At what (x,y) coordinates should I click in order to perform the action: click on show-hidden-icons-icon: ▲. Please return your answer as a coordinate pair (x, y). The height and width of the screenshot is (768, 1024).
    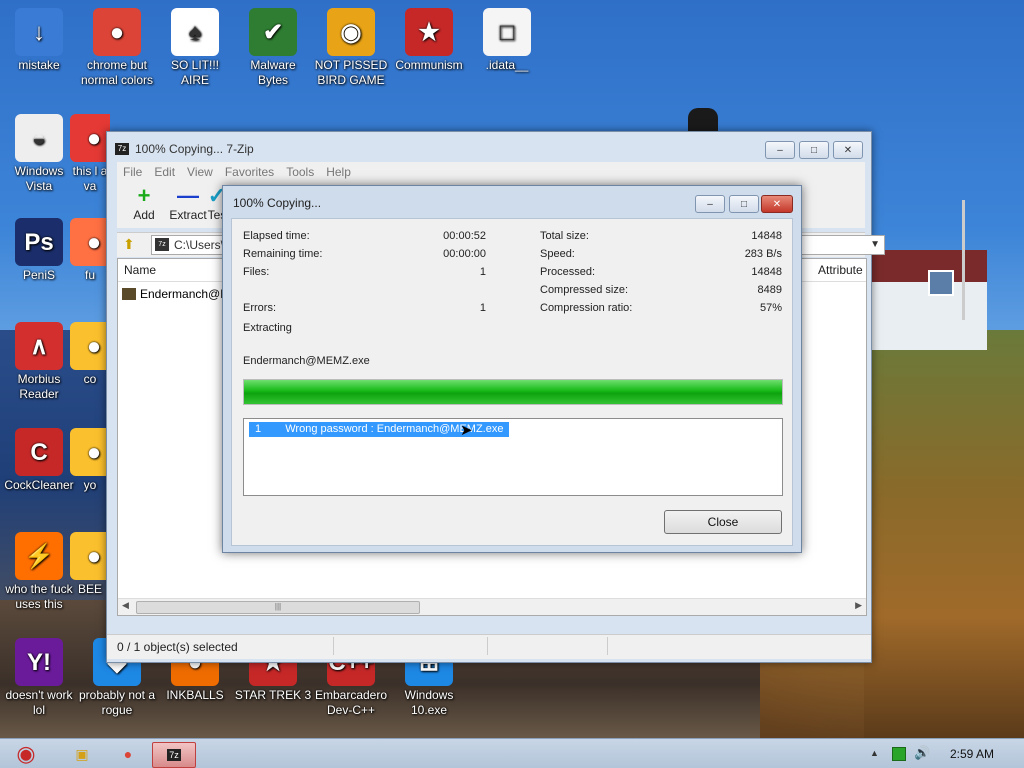
    Looking at the image, I should click on (874, 753).